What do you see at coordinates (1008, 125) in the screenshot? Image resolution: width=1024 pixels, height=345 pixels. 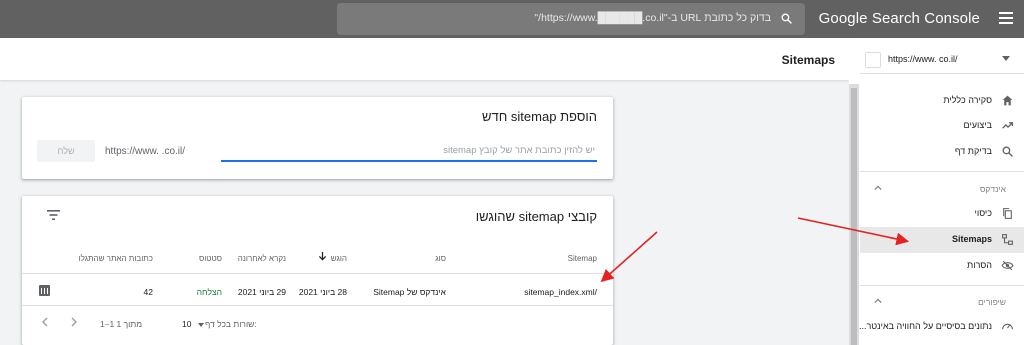 I see `trending-up-icon` at bounding box center [1008, 125].